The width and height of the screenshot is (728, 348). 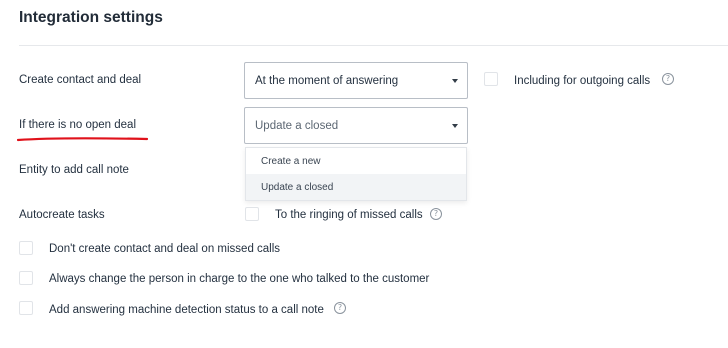 What do you see at coordinates (252, 214) in the screenshot?
I see `missed-calls-ringing-checkbox` at bounding box center [252, 214].